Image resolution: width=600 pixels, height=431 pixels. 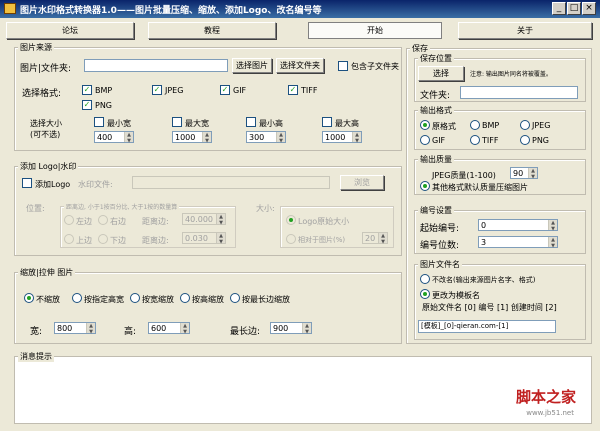 I want to click on max-width-label: 最大宽, so click(x=197, y=123).